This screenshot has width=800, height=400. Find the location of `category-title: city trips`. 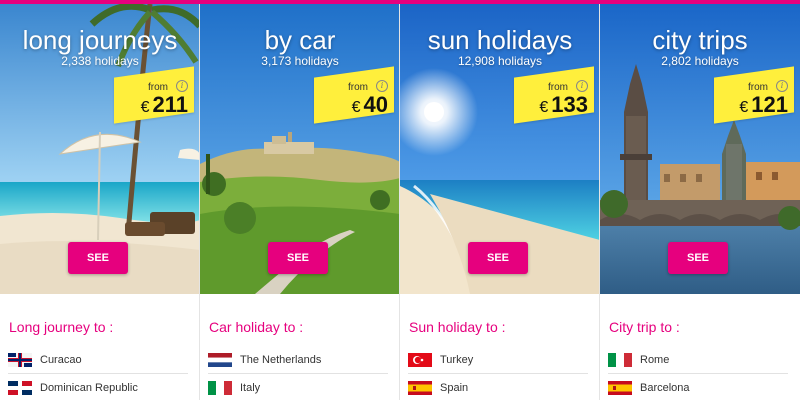

category-title: city trips is located at coordinates (700, 40).